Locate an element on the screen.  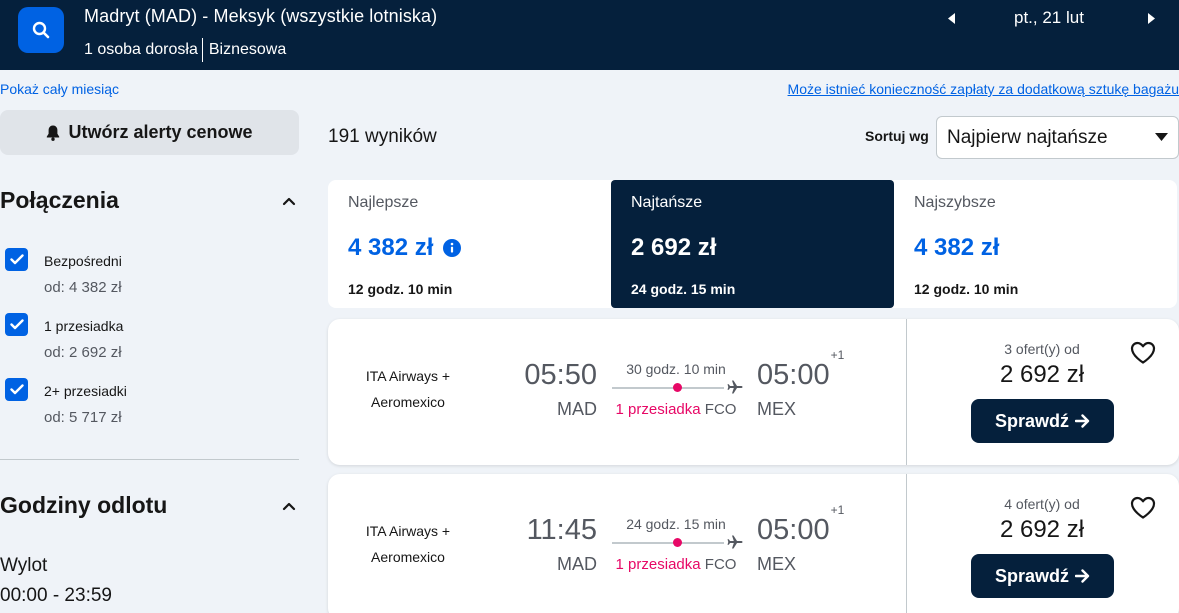
tab-fastest-price: 4 382 zł is located at coordinates (957, 247).